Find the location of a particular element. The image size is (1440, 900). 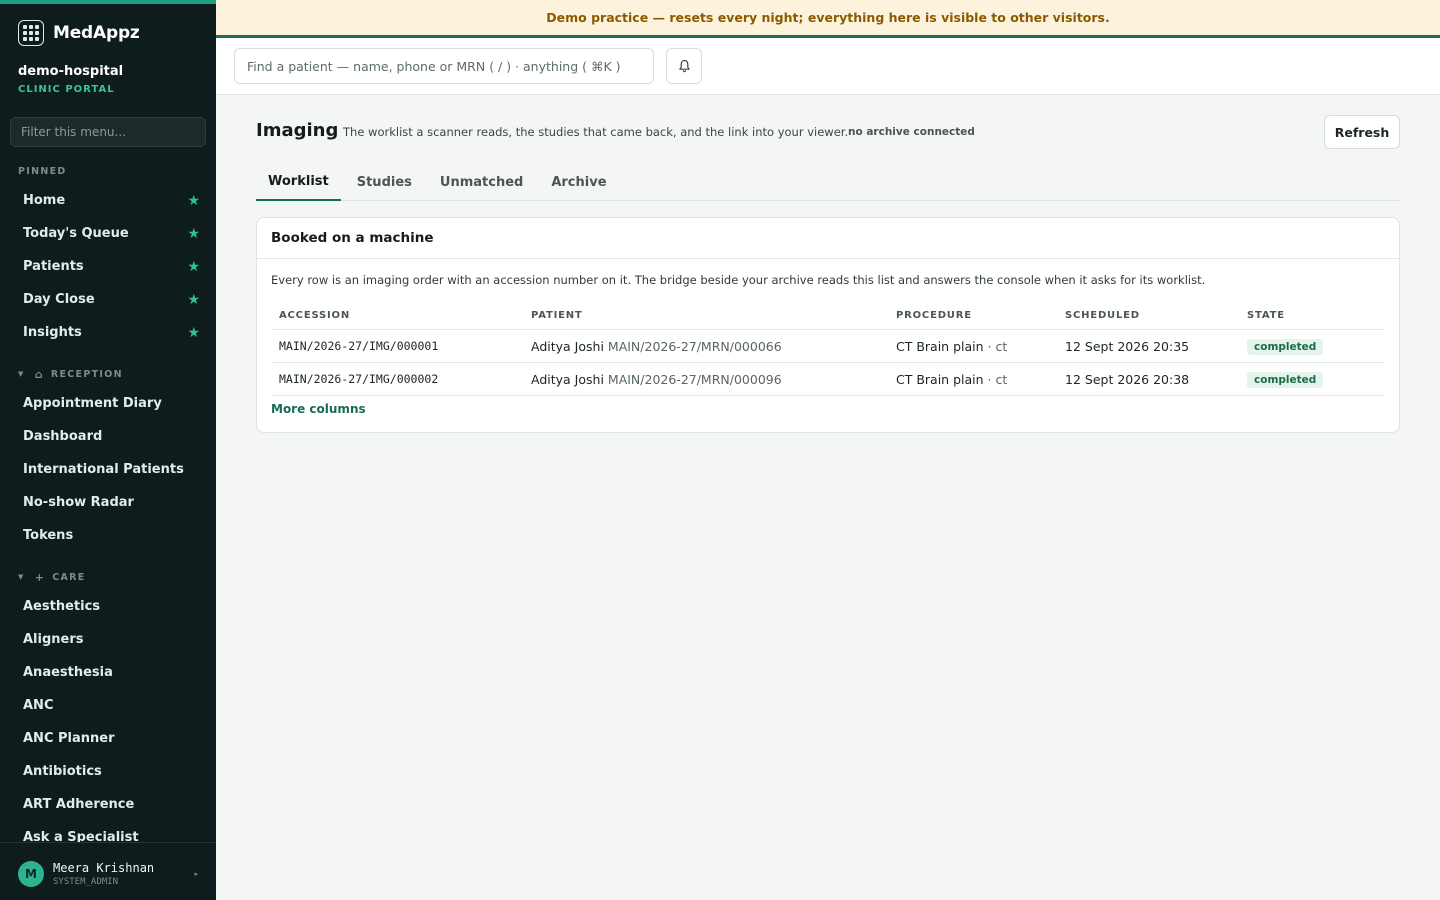

user-name: Meera Krishnan is located at coordinates (104, 867).